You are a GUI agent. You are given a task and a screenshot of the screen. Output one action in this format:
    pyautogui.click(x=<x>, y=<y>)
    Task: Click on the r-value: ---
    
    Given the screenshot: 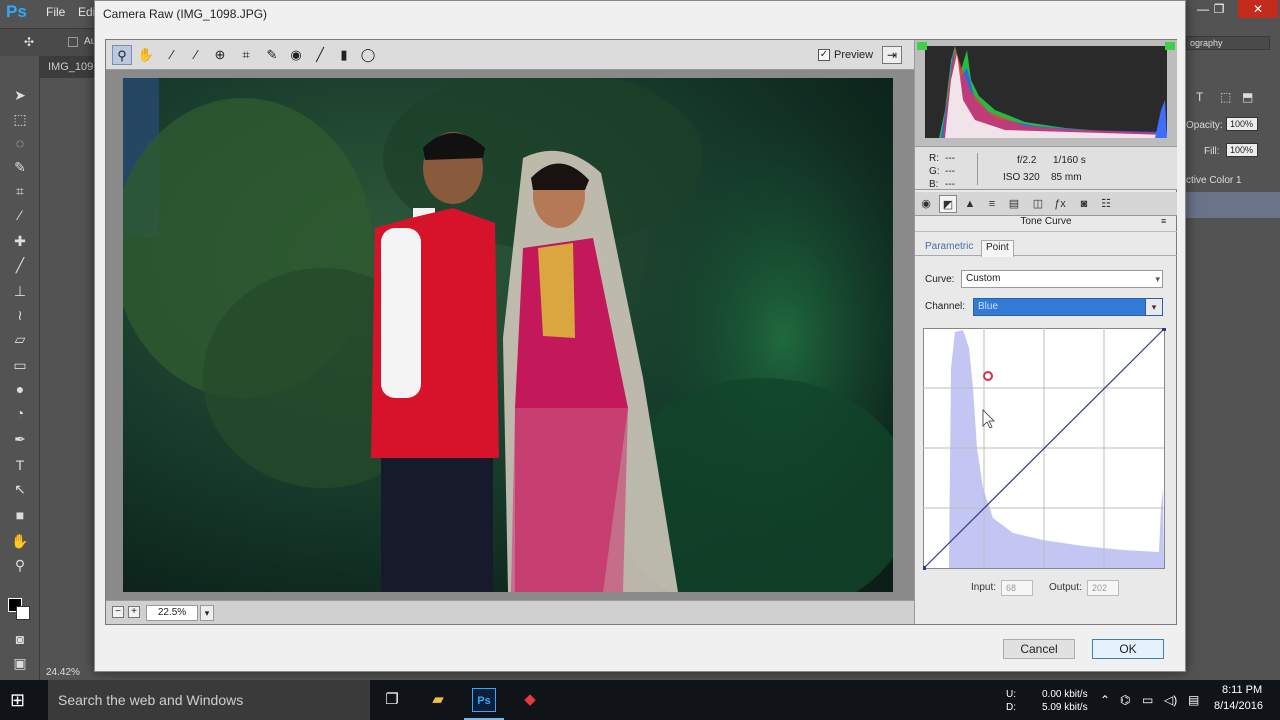 What is the action you would take?
    pyautogui.click(x=950, y=158)
    